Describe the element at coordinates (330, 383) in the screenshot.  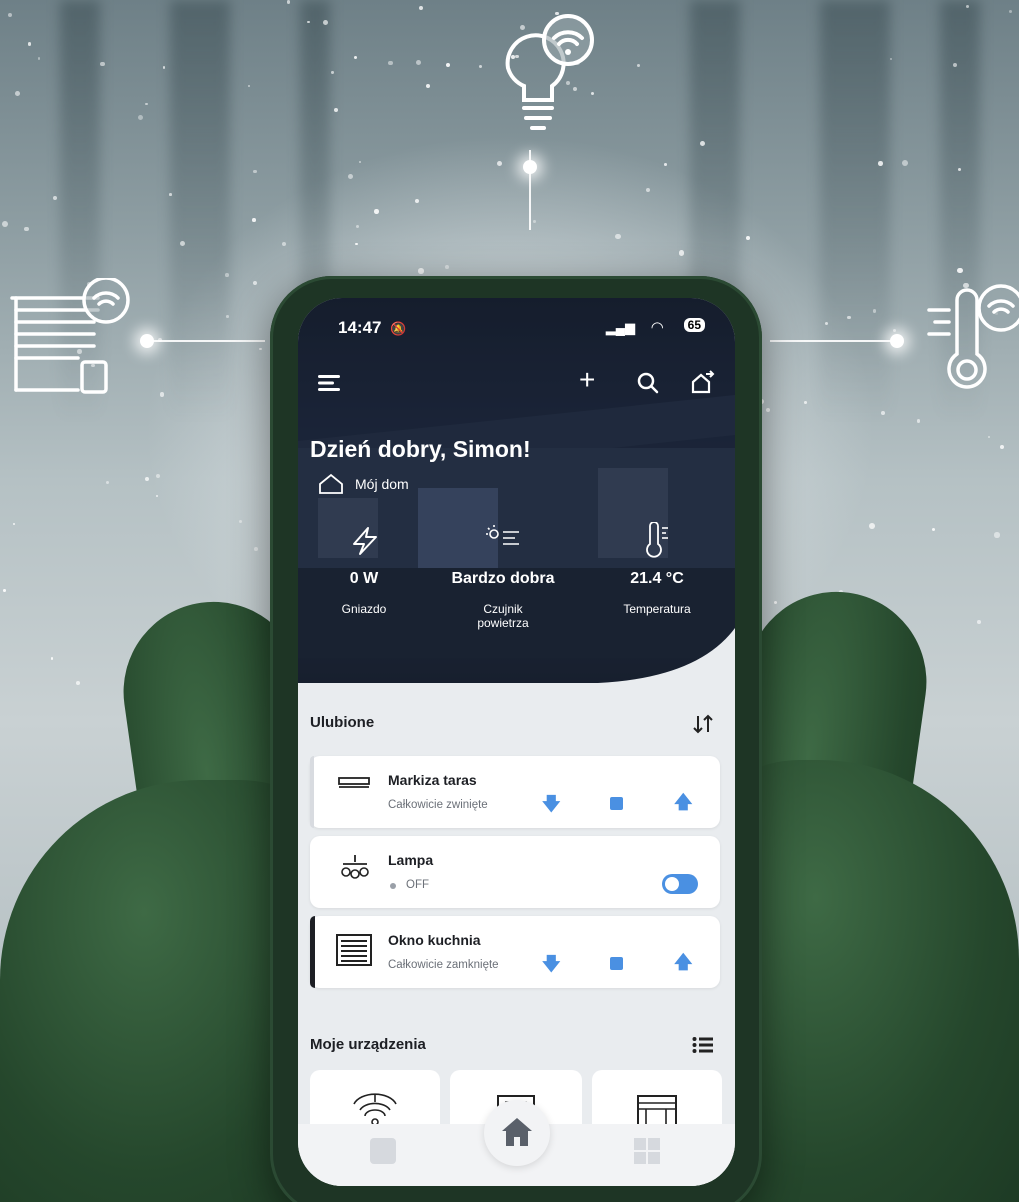
I see `menu-icon` at that location.